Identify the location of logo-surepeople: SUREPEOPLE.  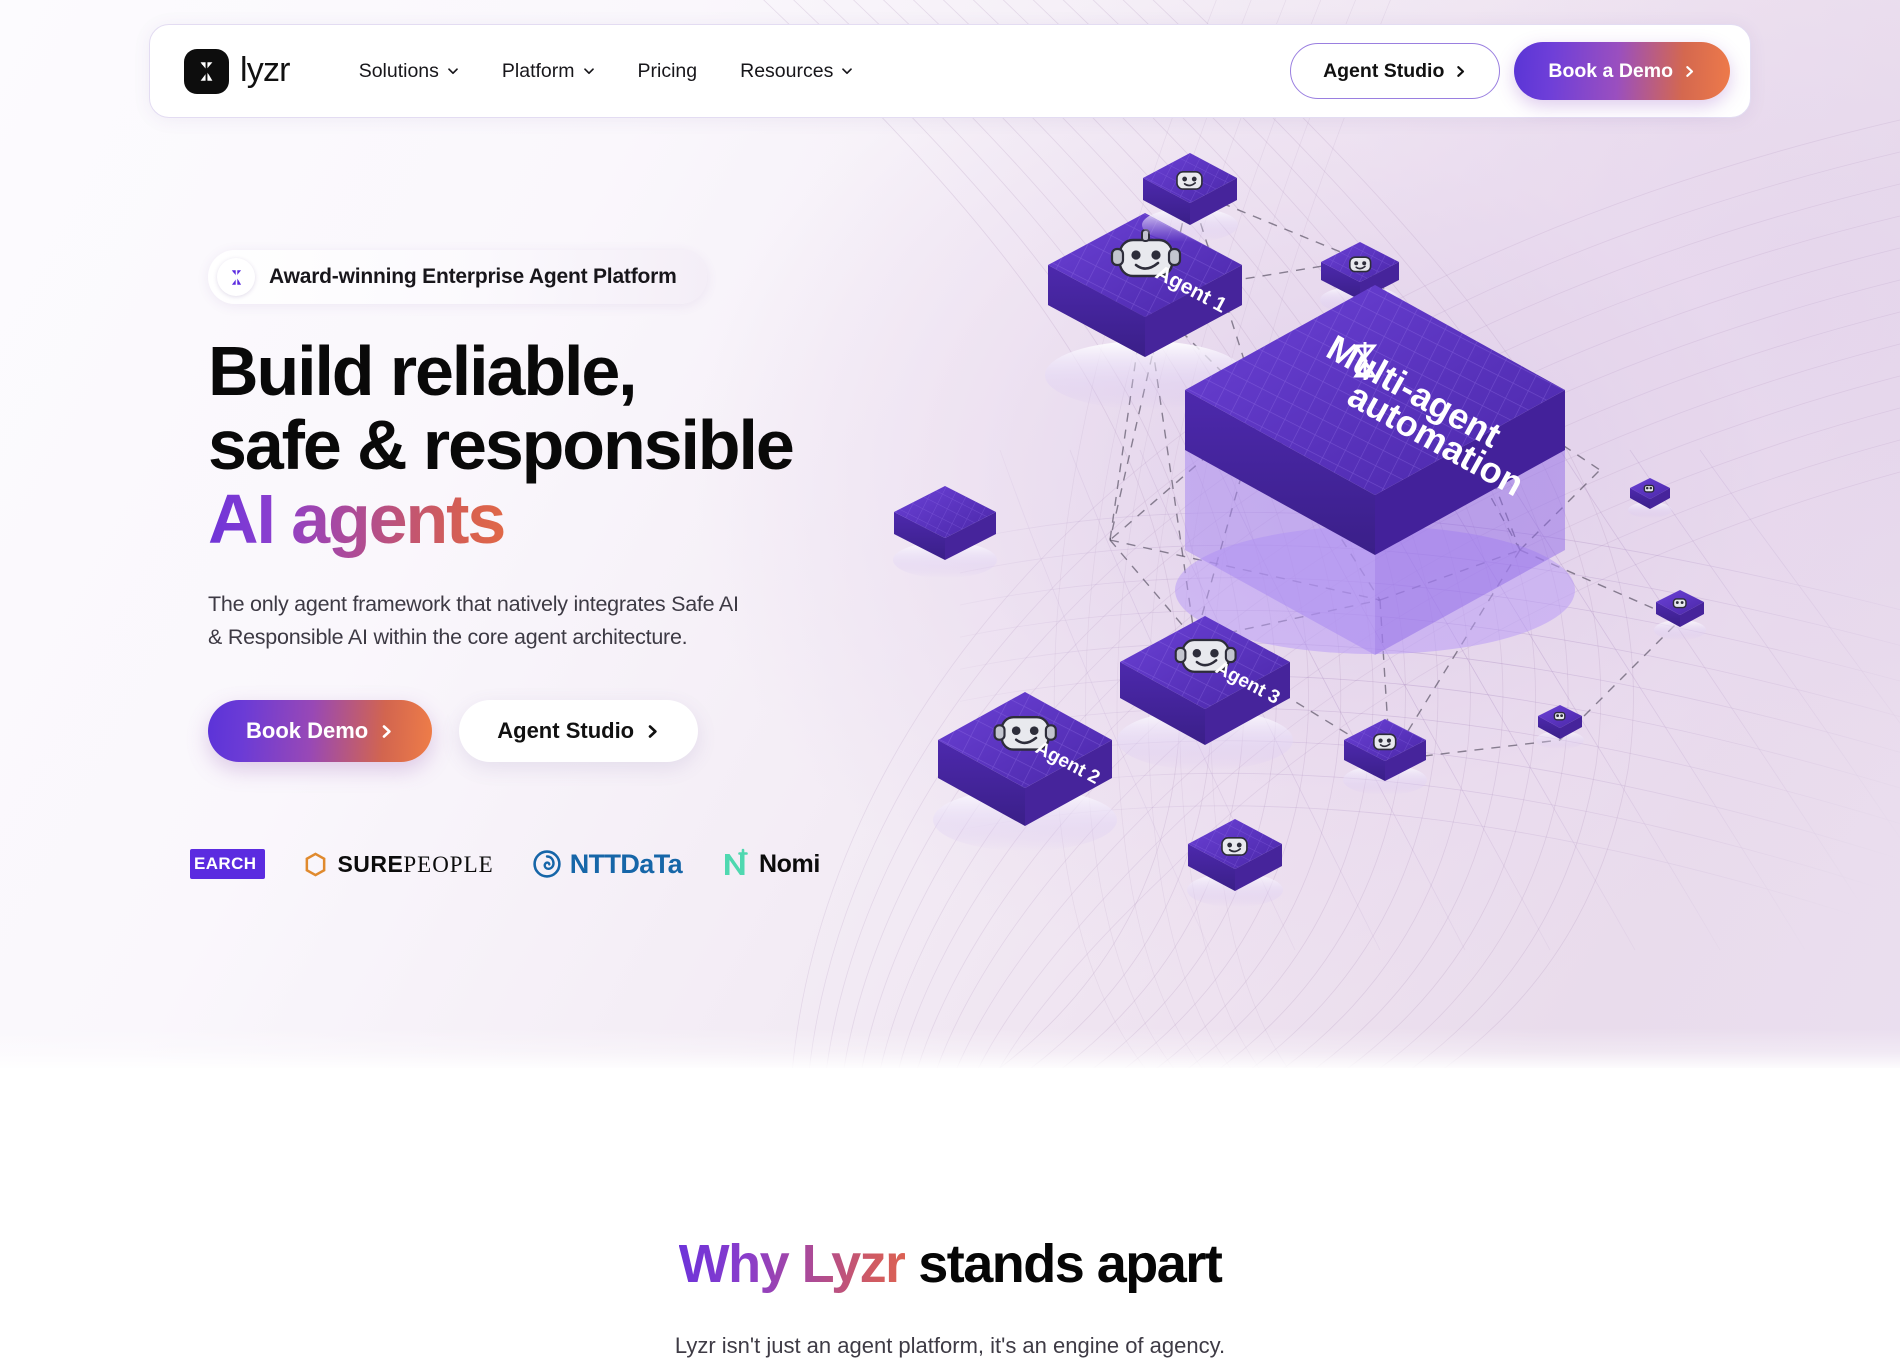
(398, 864).